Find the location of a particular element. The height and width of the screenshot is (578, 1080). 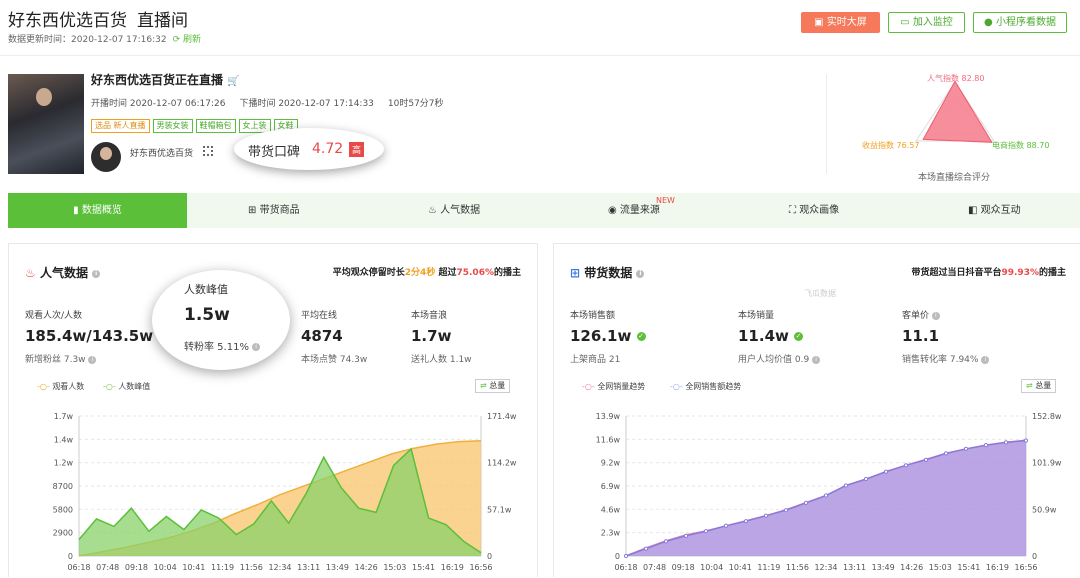

y-tick-label: 9.2w is located at coordinates (611, 463).